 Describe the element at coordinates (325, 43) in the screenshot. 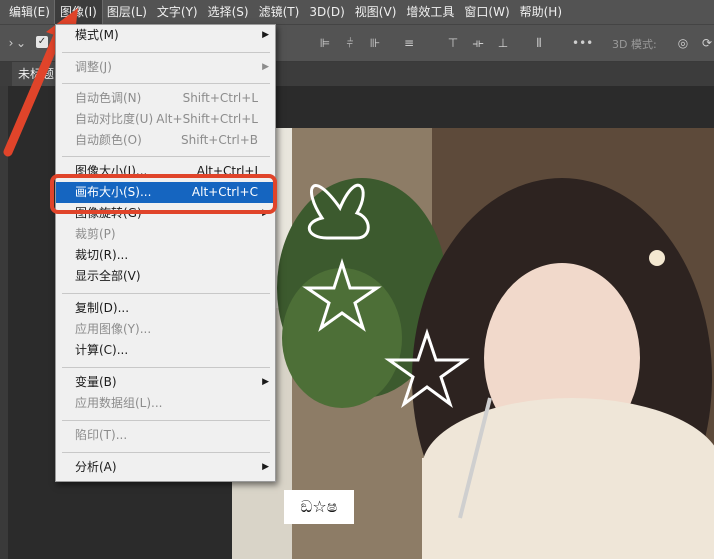

I see `align-left-icon: ⊫` at that location.